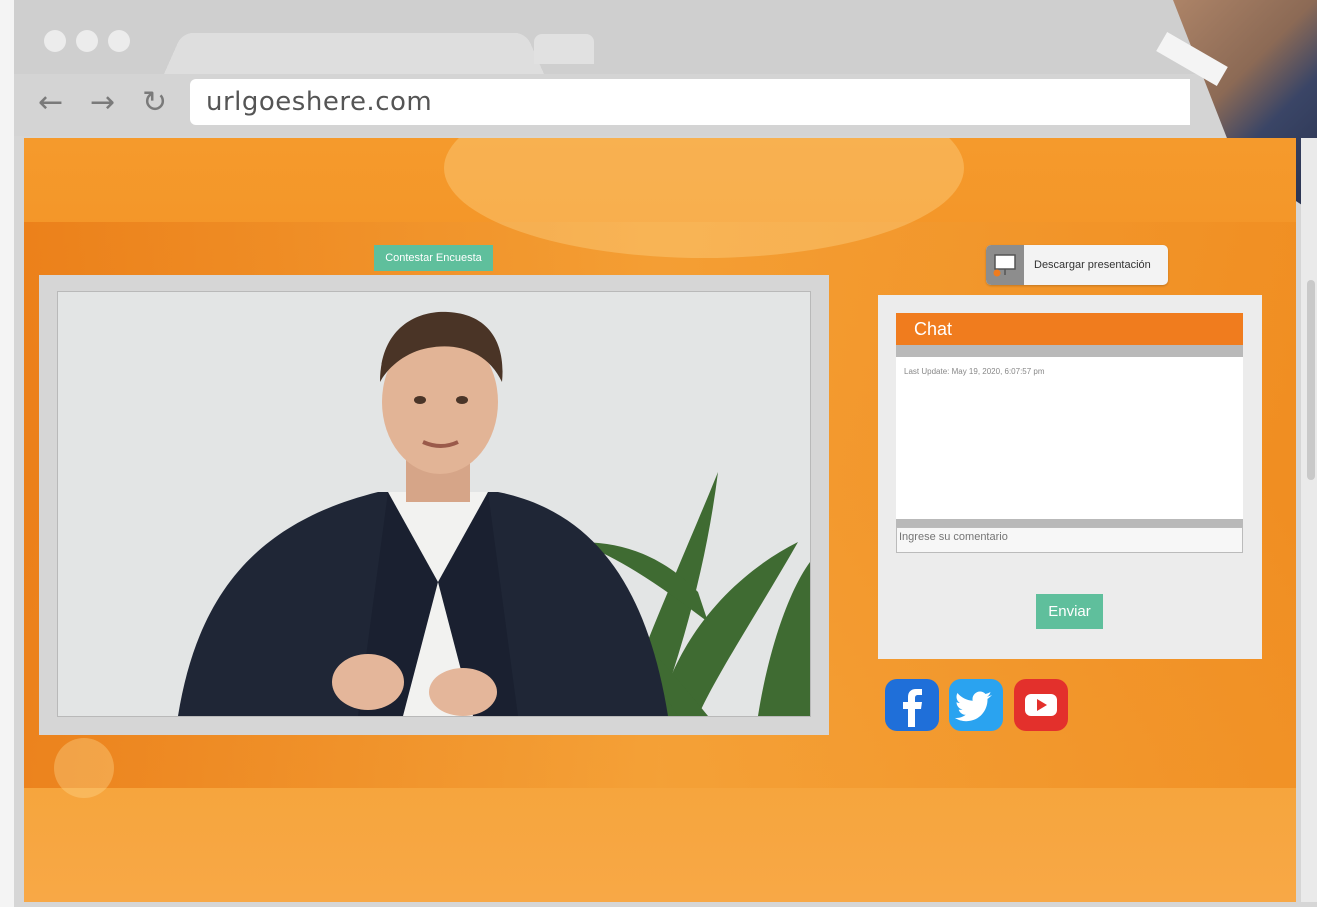 The width and height of the screenshot is (1317, 907). I want to click on forward-arrow-icon: →, so click(102, 103).